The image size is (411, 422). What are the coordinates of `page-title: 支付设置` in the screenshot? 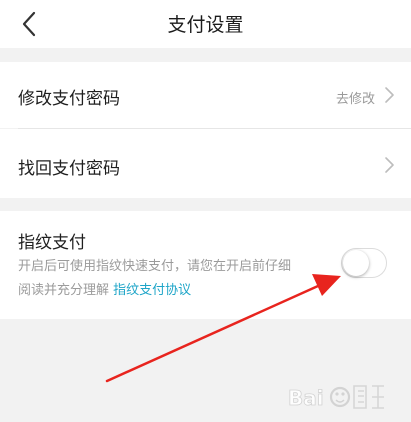 It's located at (205, 25).